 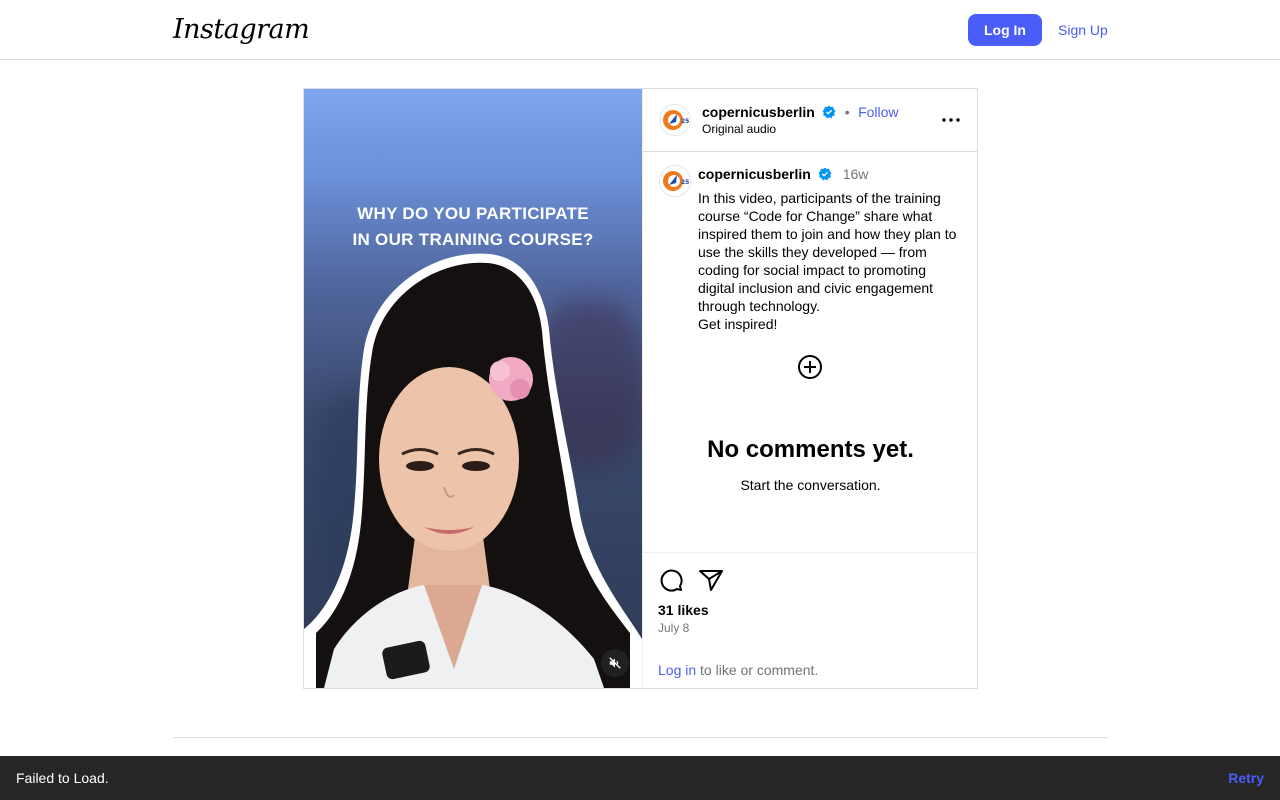 I want to click on login-prompt-text: to like or comment., so click(x=757, y=670).